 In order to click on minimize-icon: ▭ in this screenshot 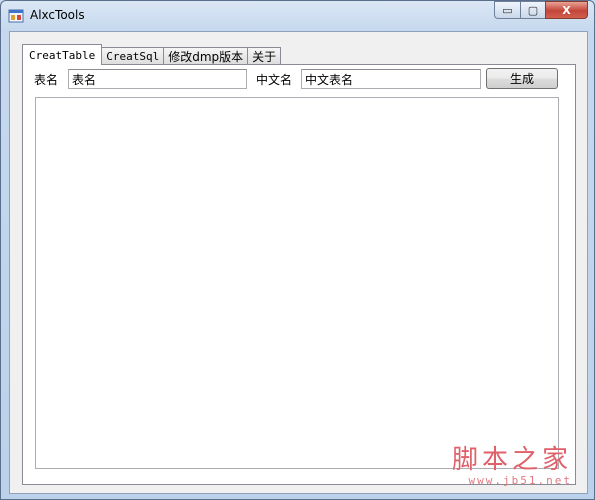, I will do `click(507, 10)`.